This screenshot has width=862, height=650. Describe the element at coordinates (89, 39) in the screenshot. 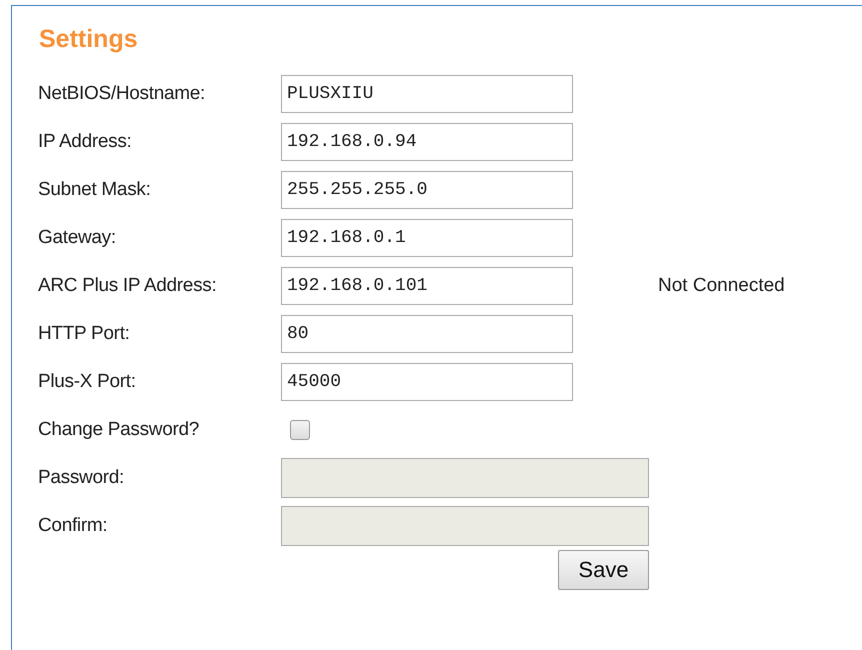

I see `settings-title: Settings` at that location.